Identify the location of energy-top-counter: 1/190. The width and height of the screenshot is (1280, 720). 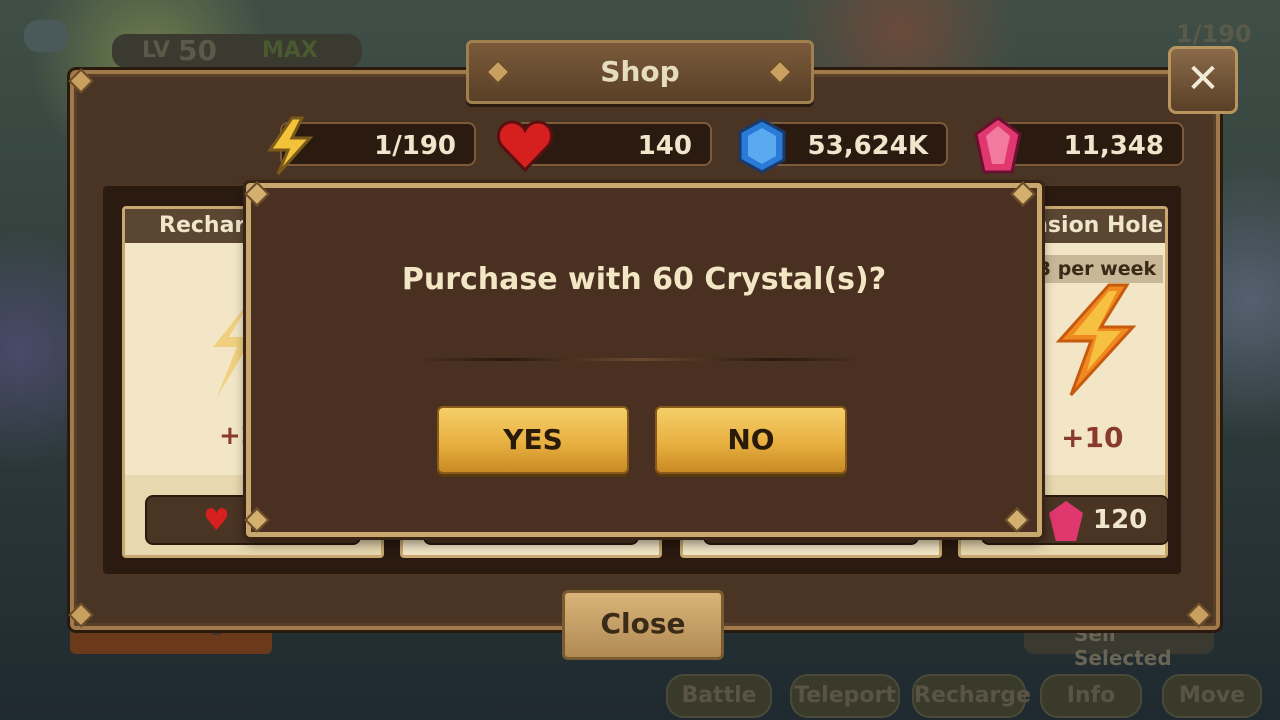
(1214, 34).